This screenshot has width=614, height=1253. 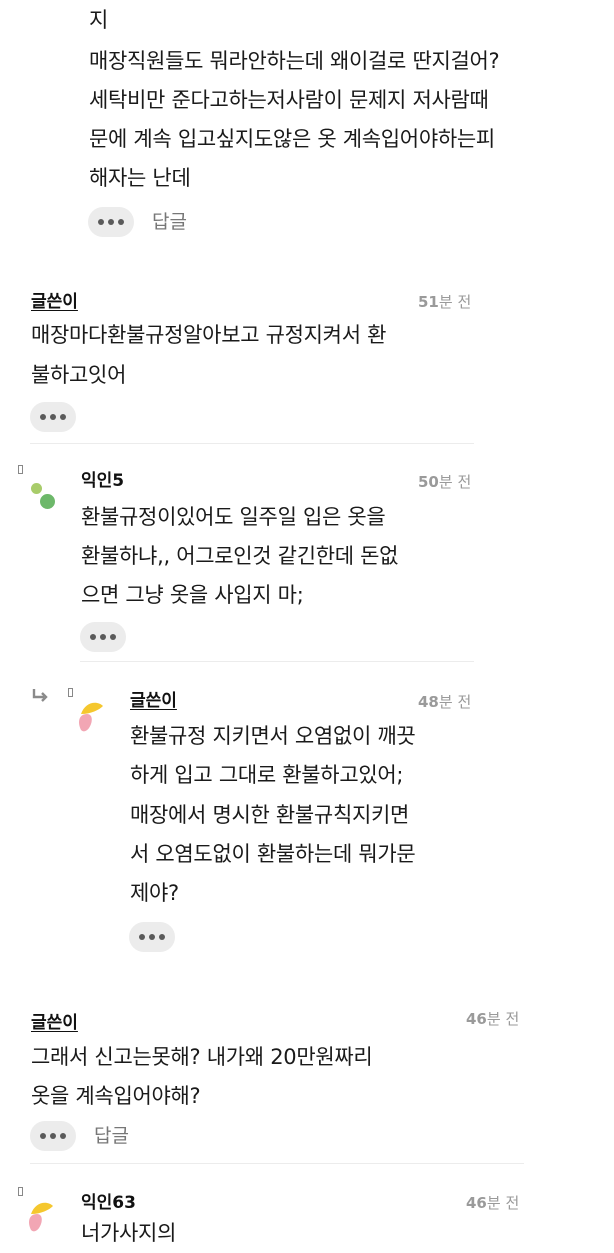 What do you see at coordinates (233, 517) in the screenshot?
I see `comment-line: 환불규정이있어도 일주일 입은 옷을` at bounding box center [233, 517].